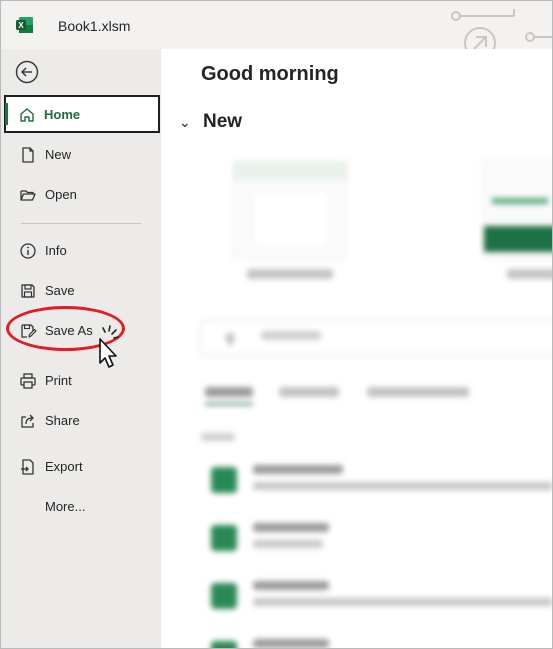 Image resolution: width=553 pixels, height=649 pixels. What do you see at coordinates (61, 194) in the screenshot?
I see `sidebar-item-label: Open` at bounding box center [61, 194].